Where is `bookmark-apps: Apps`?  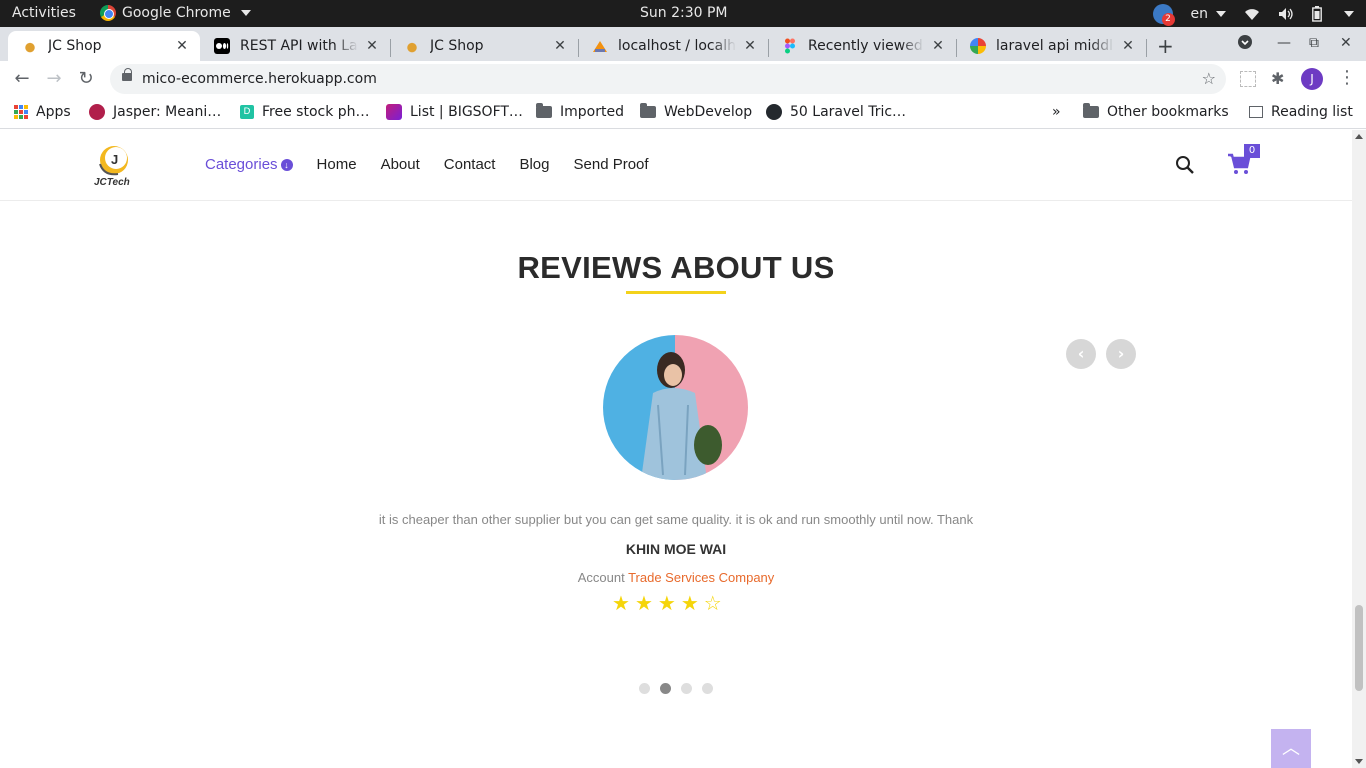
bookmark-apps: Apps is located at coordinates (42, 112).